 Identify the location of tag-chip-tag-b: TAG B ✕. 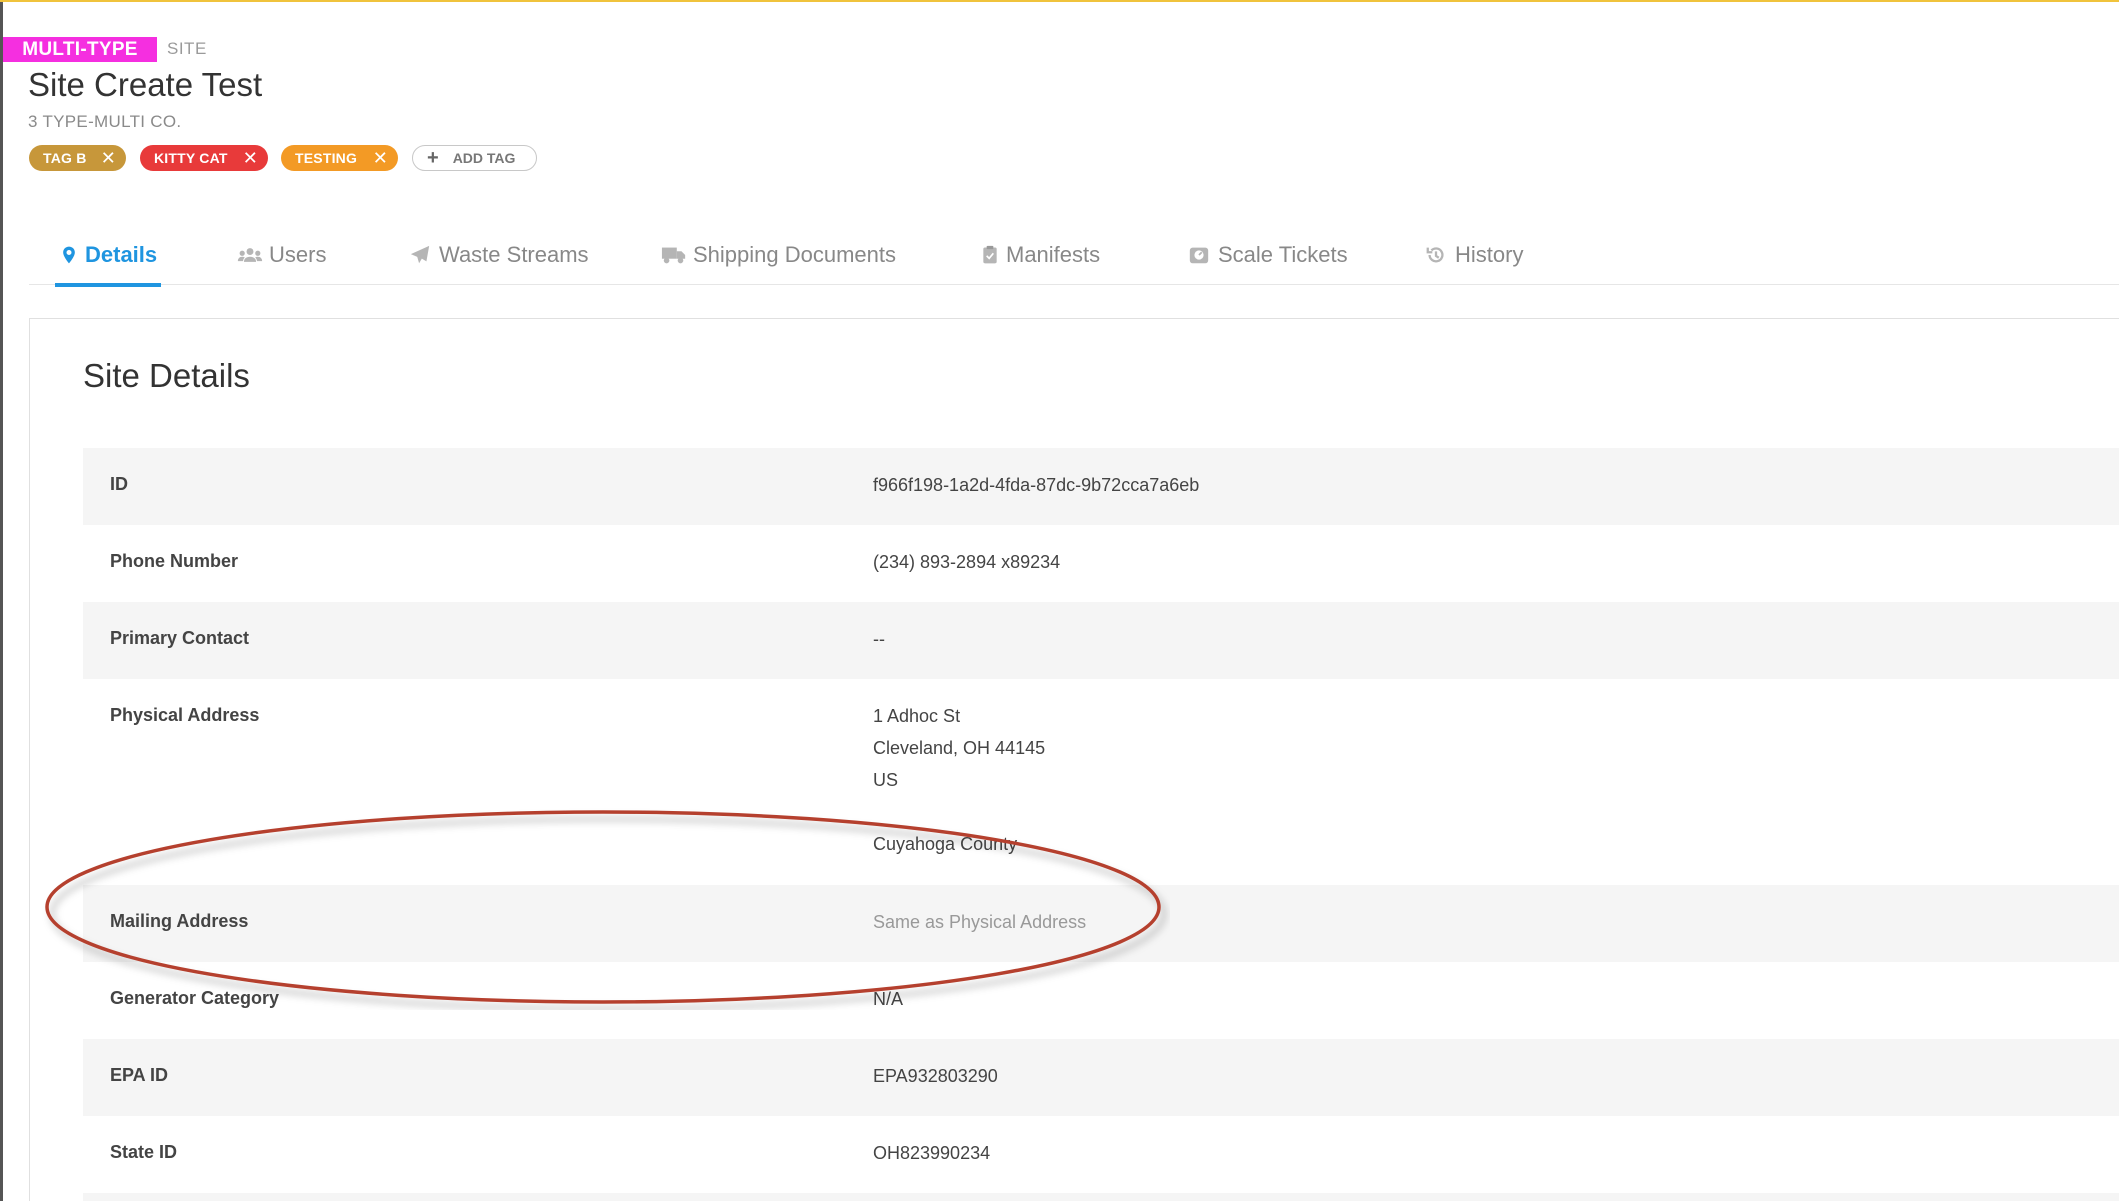
(77, 158).